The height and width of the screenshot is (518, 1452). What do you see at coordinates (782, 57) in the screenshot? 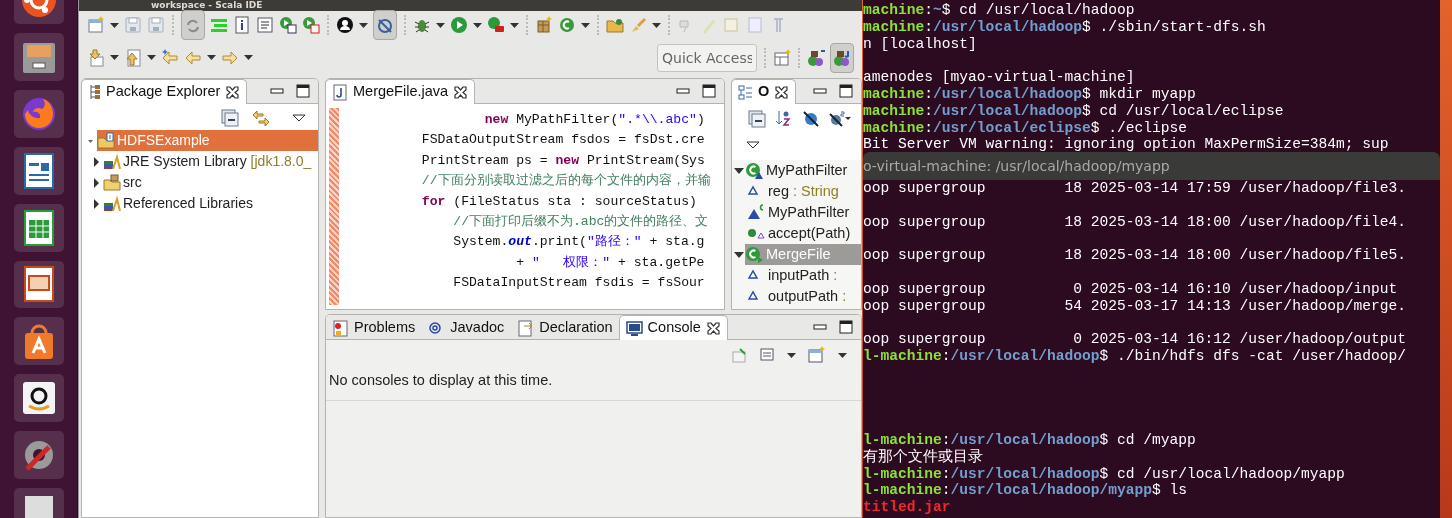
I see `open-perspective-icon` at bounding box center [782, 57].